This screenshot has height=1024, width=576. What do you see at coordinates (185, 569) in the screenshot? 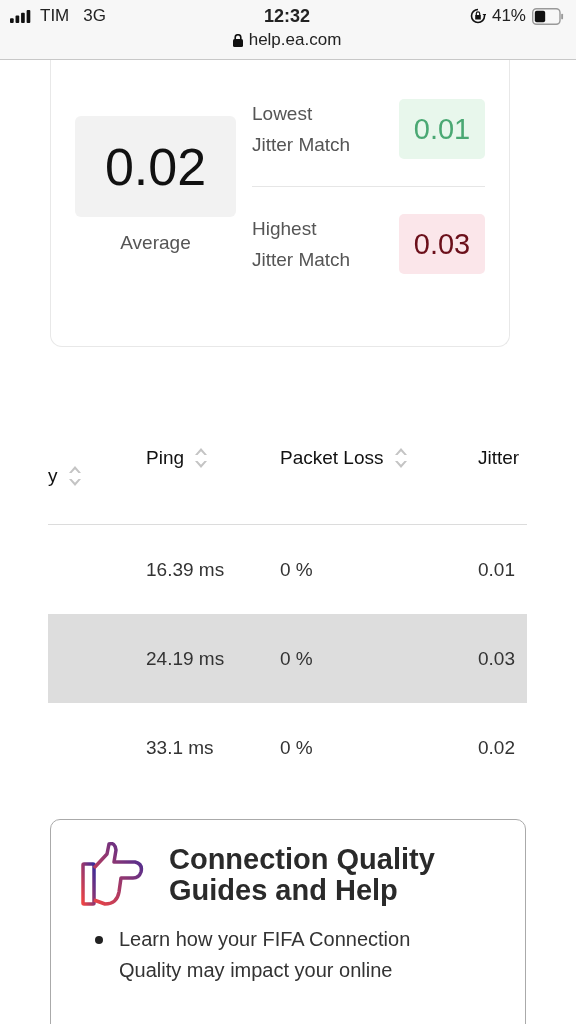
I see `table-cell: 16.39 ms` at bounding box center [185, 569].